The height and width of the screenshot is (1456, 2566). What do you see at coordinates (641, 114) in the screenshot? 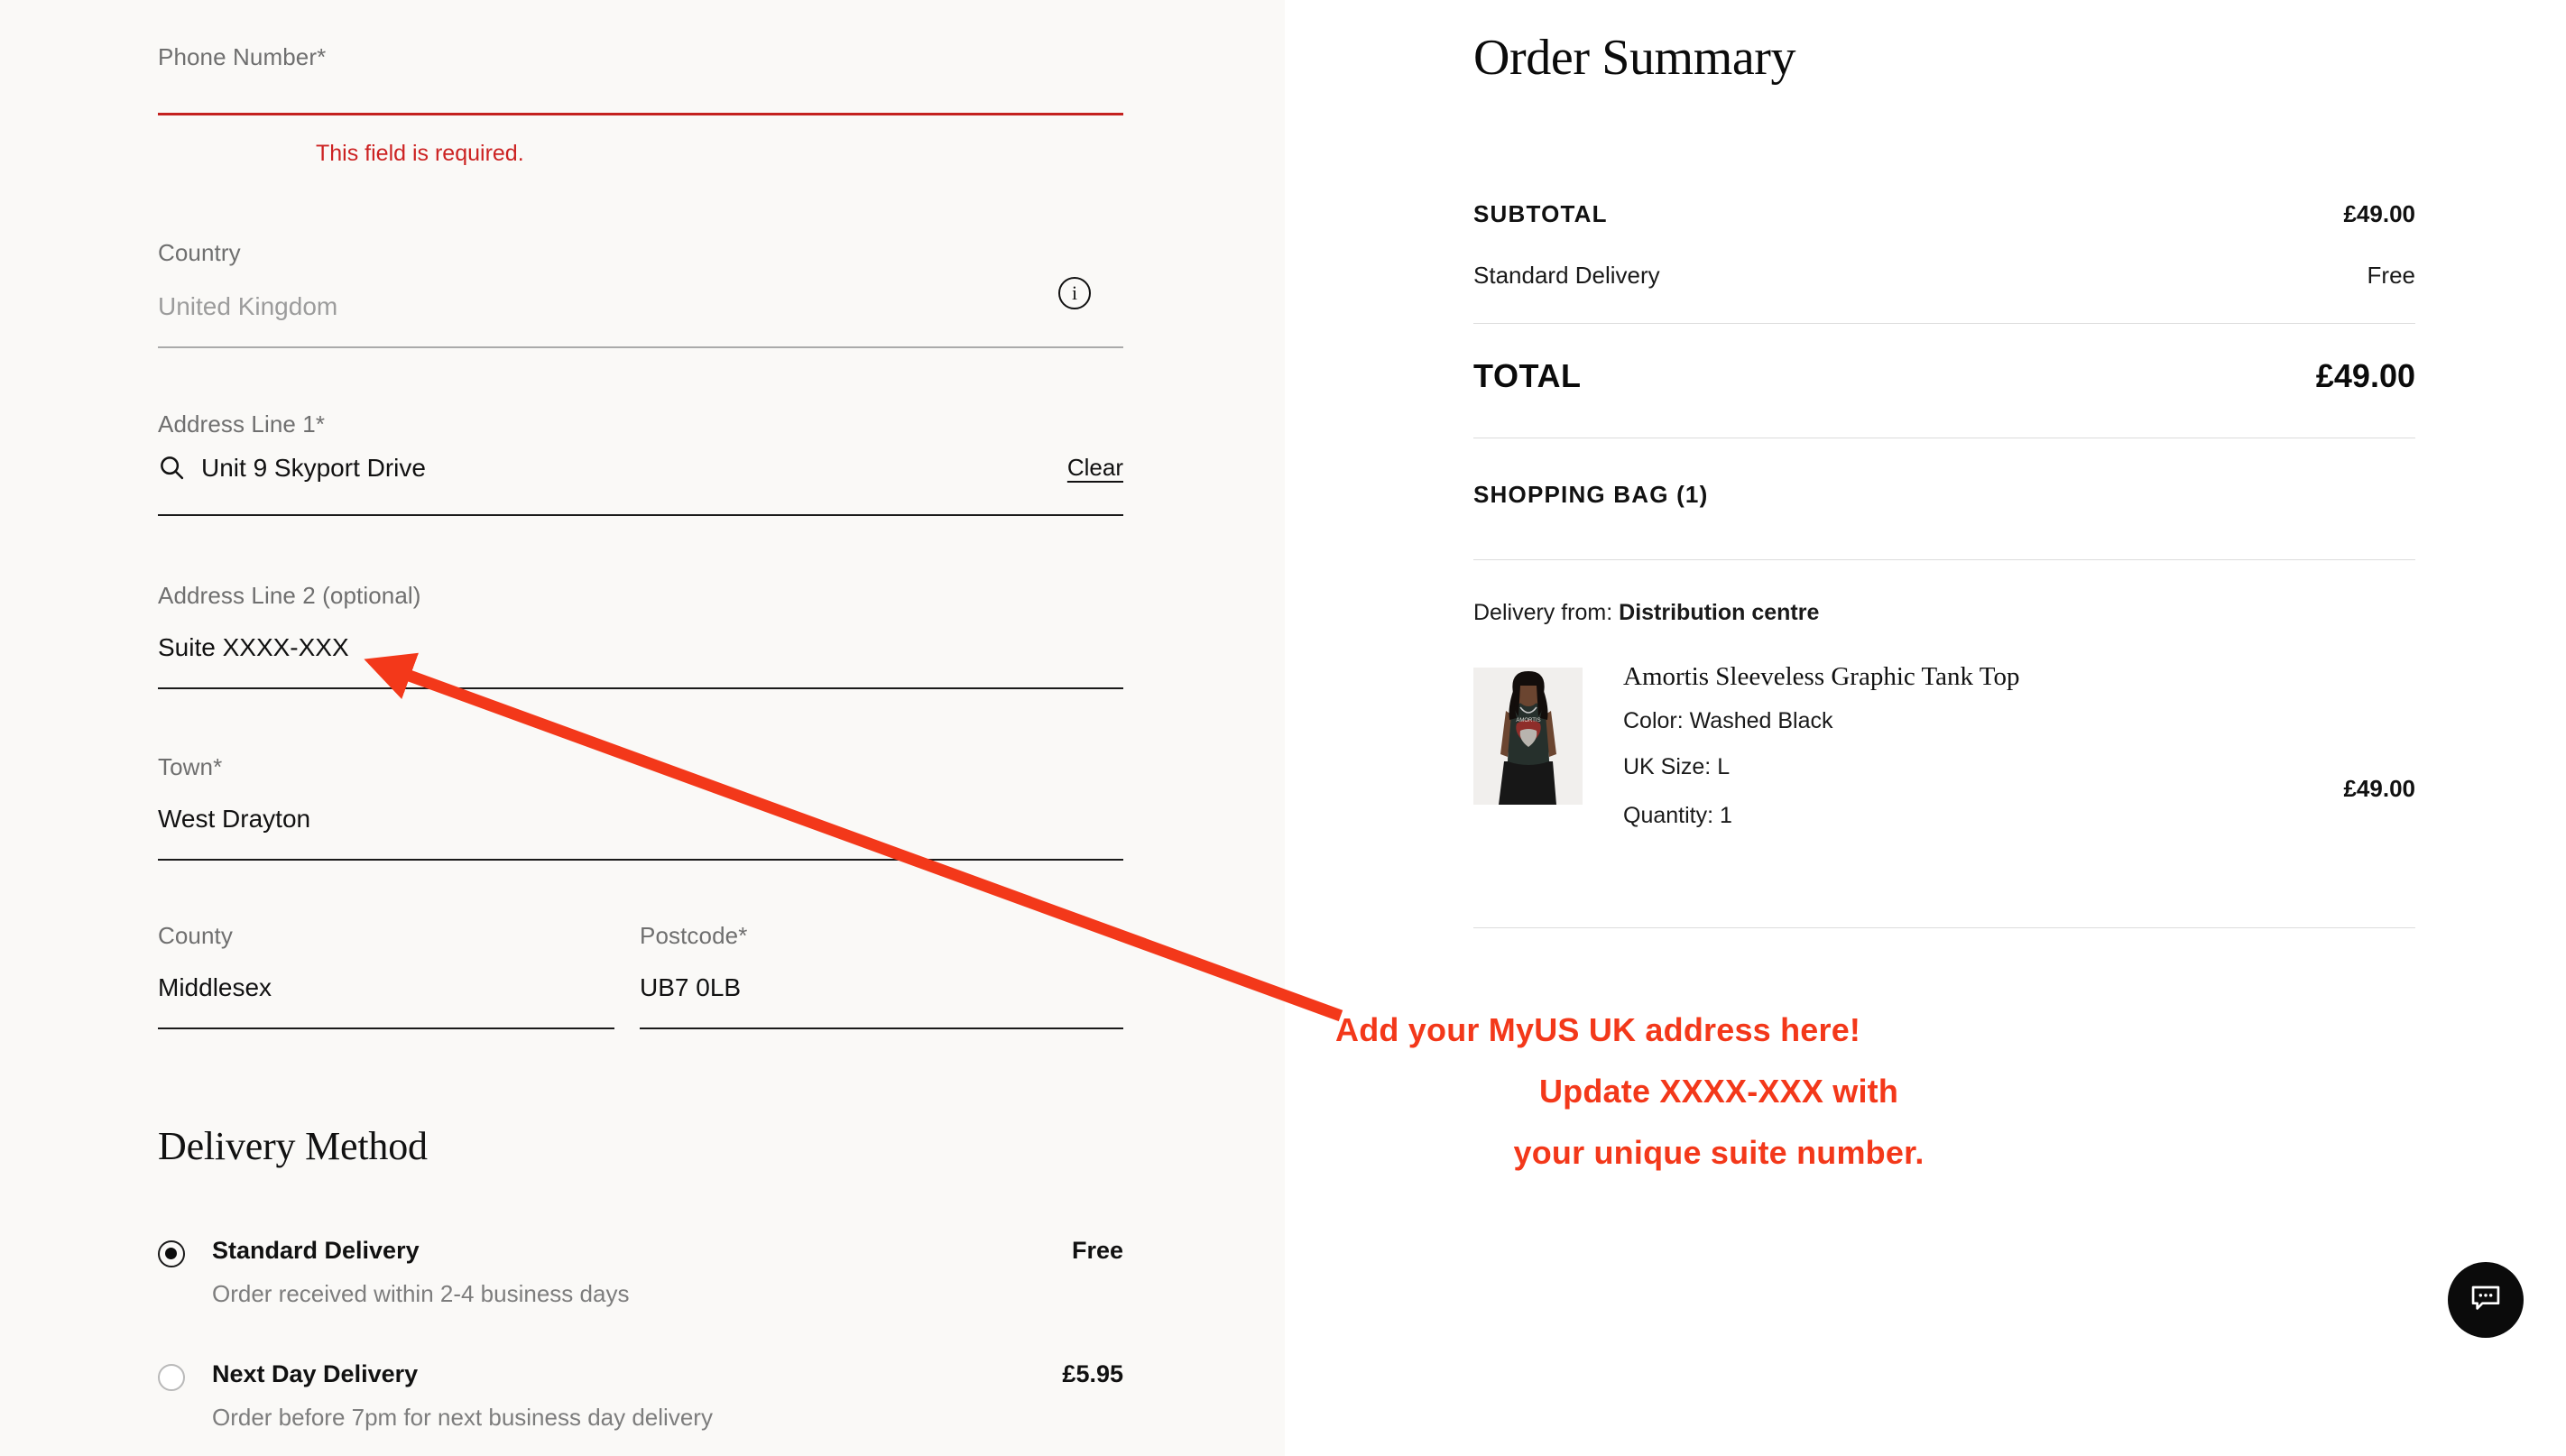
I see `field-underline-phone-number` at bounding box center [641, 114].